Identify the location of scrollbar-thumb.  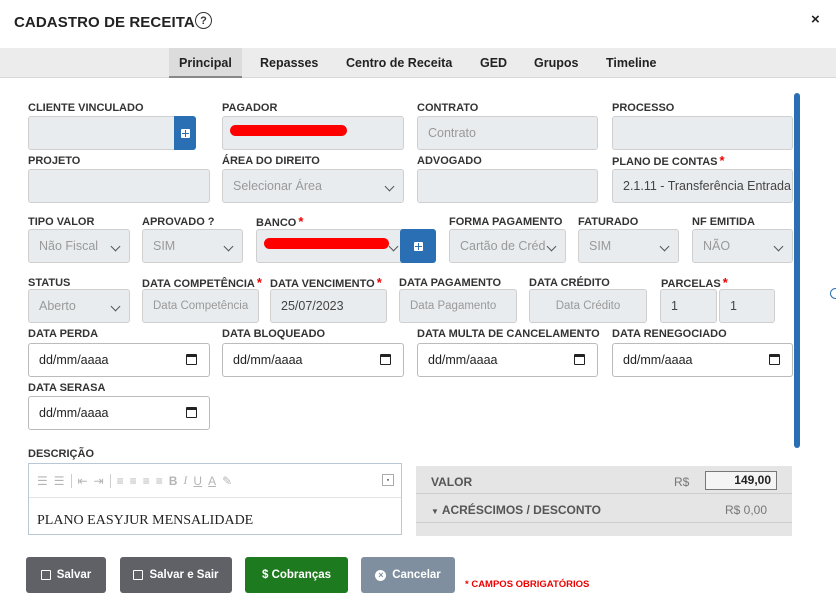
(797, 270).